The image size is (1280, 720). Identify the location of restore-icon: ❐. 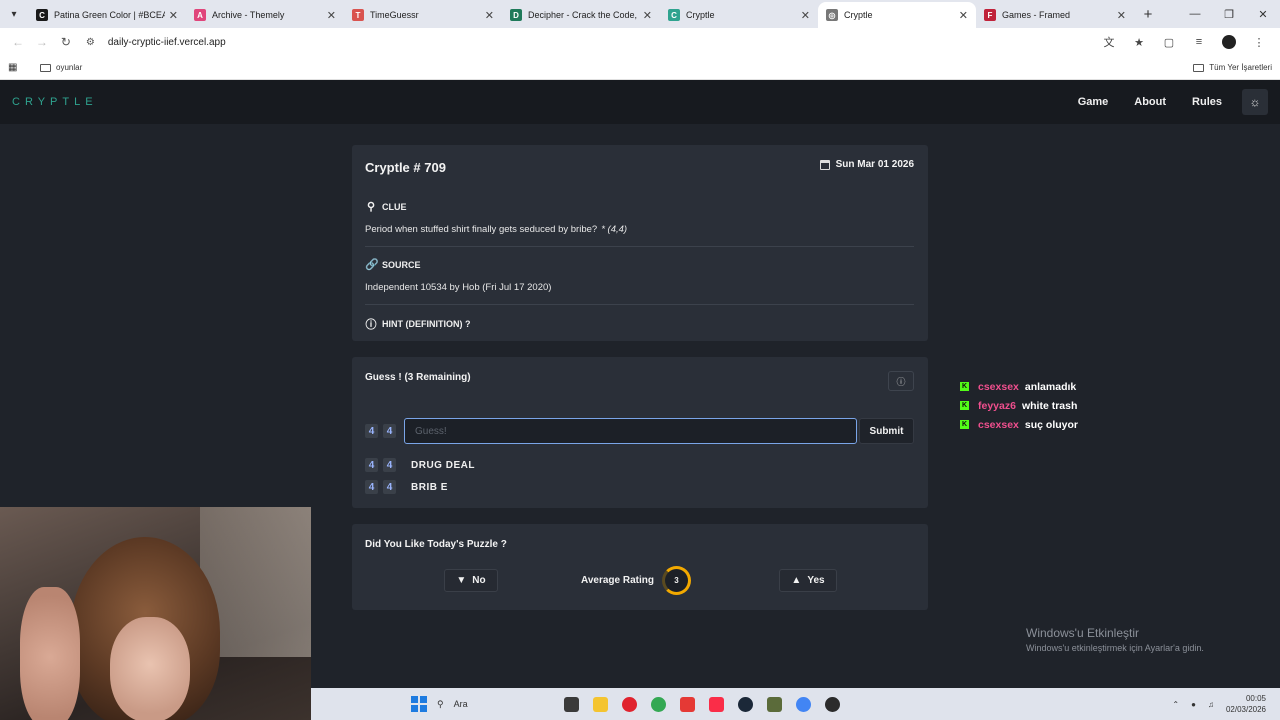
(1229, 14).